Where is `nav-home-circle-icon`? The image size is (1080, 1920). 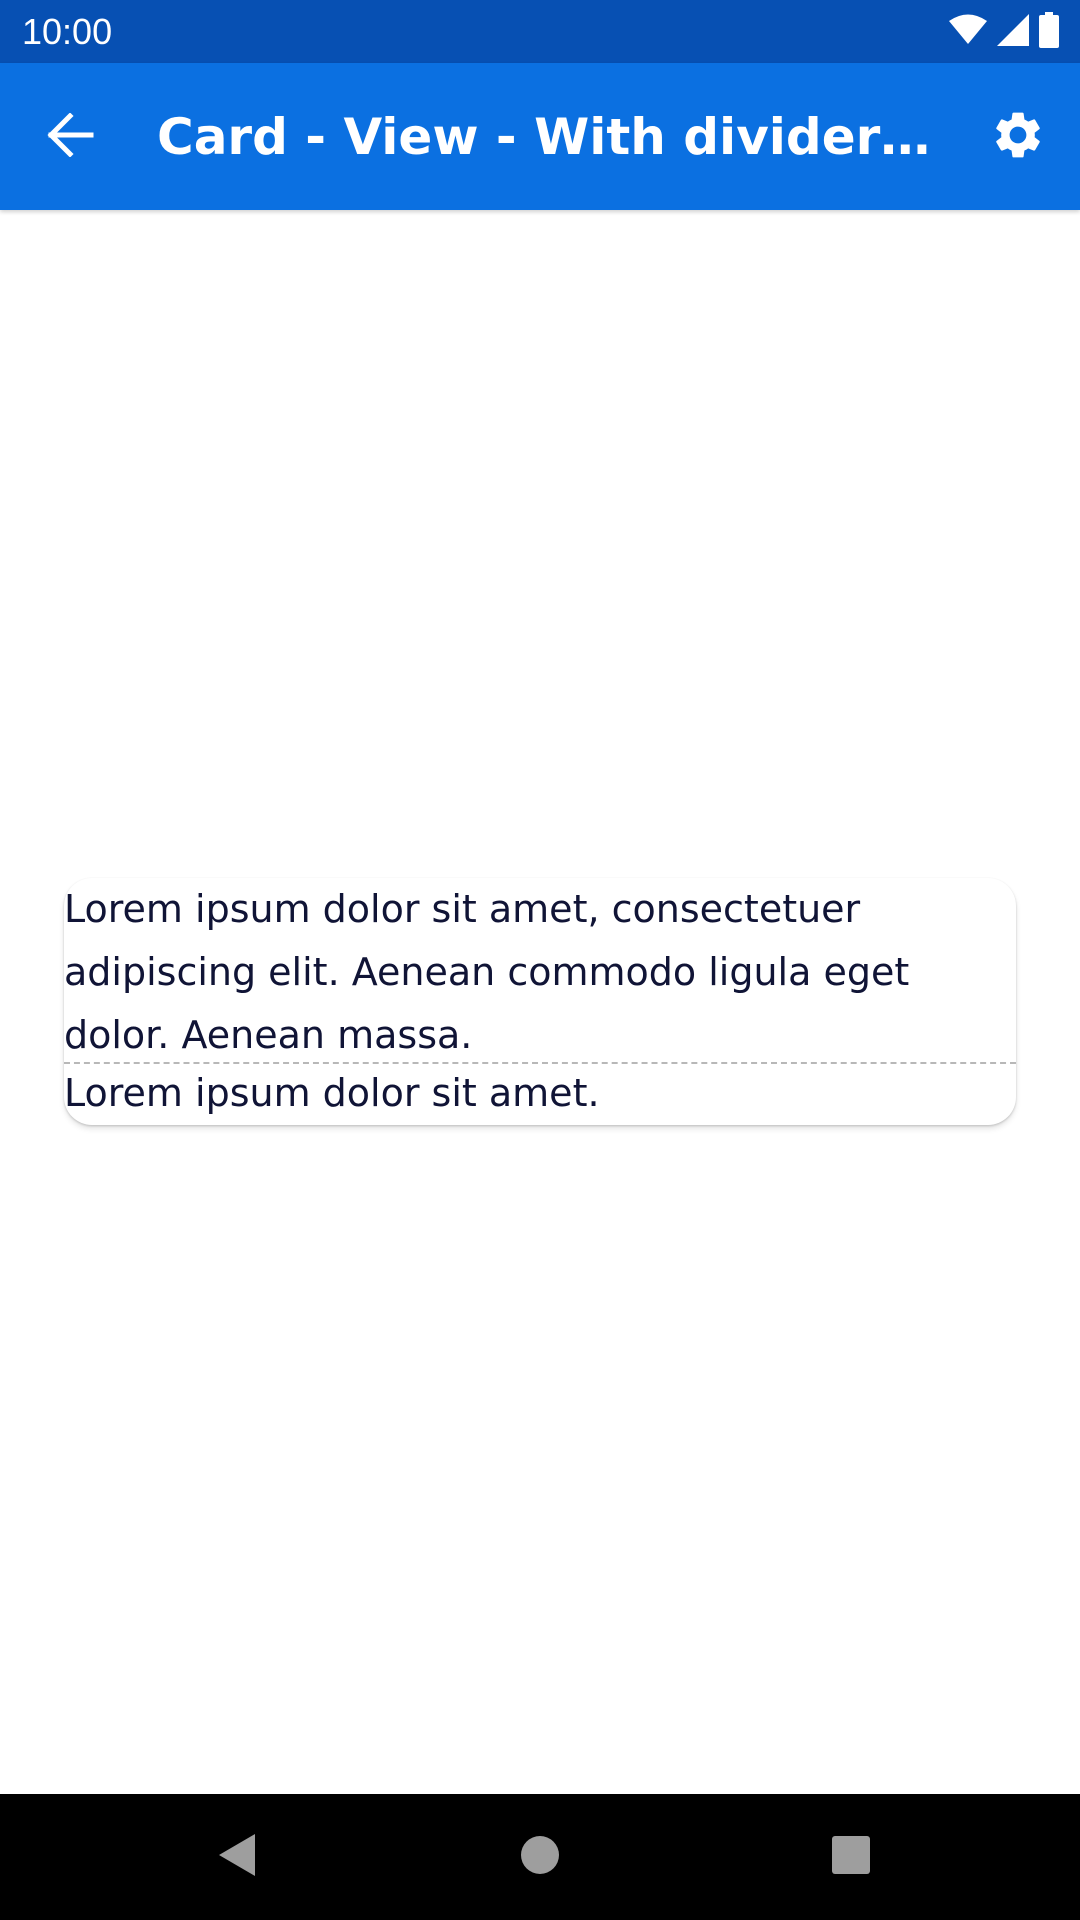
nav-home-circle-icon is located at coordinates (540, 1857).